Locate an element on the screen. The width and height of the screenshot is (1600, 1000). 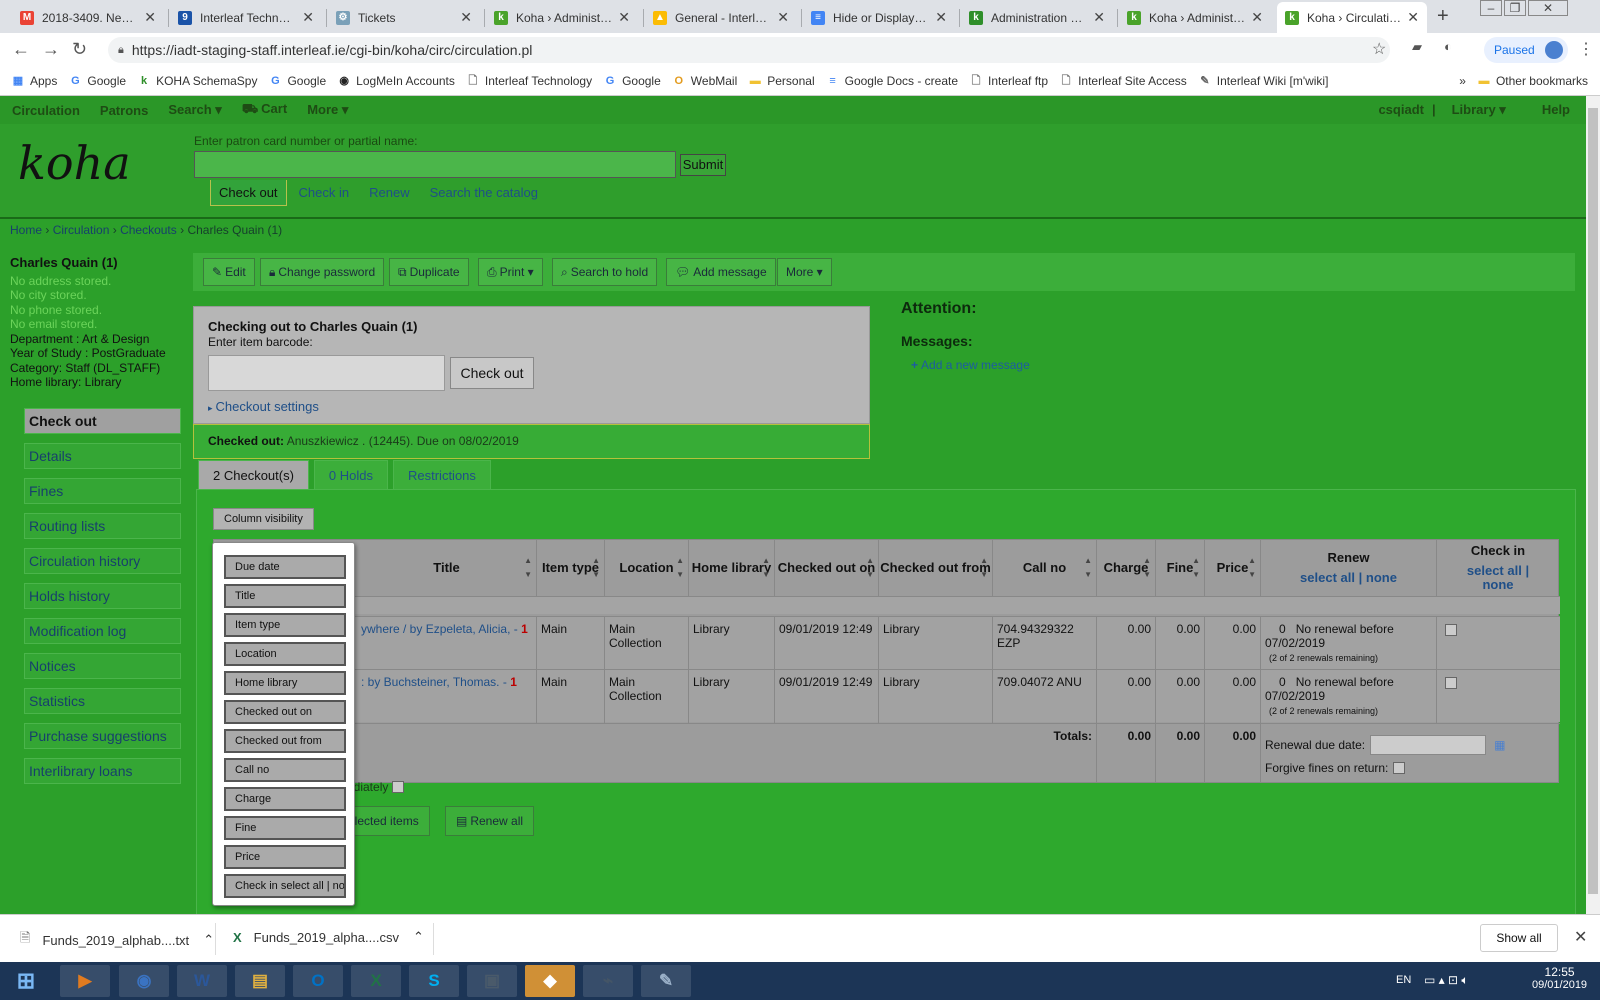
edit-button: ✎ Edit is located at coordinates (229, 272).